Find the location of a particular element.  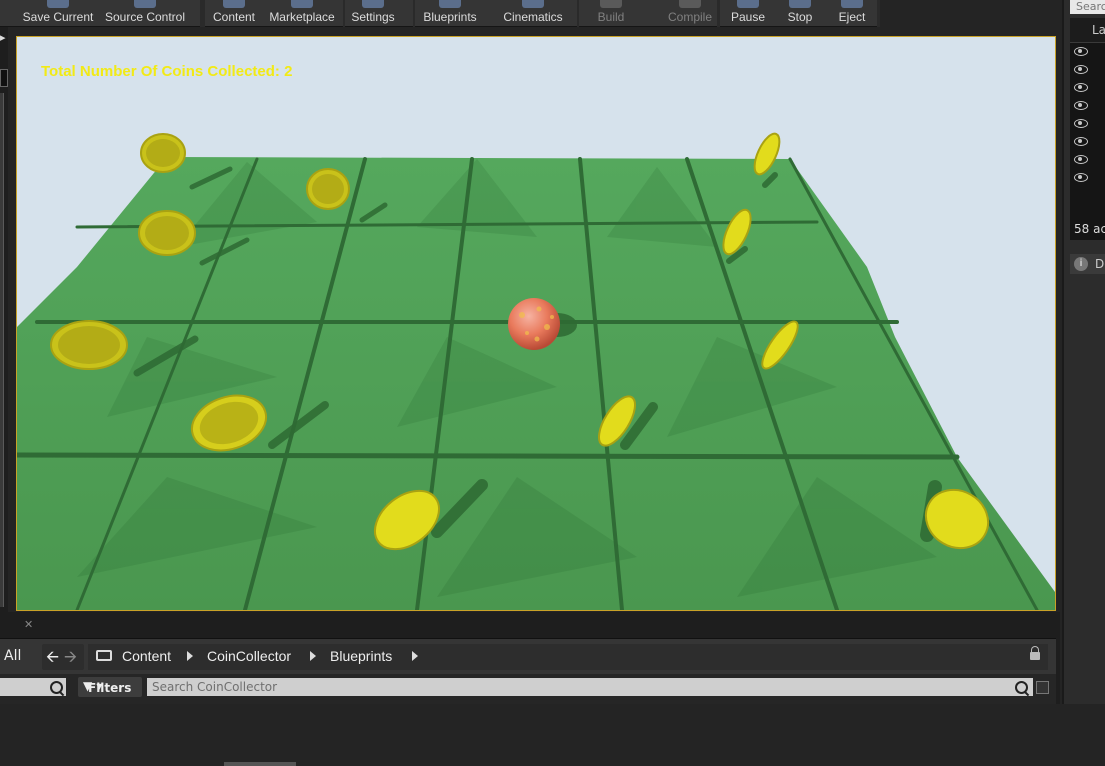

outliner-label-column: Lab is located at coordinates (1098, 30).